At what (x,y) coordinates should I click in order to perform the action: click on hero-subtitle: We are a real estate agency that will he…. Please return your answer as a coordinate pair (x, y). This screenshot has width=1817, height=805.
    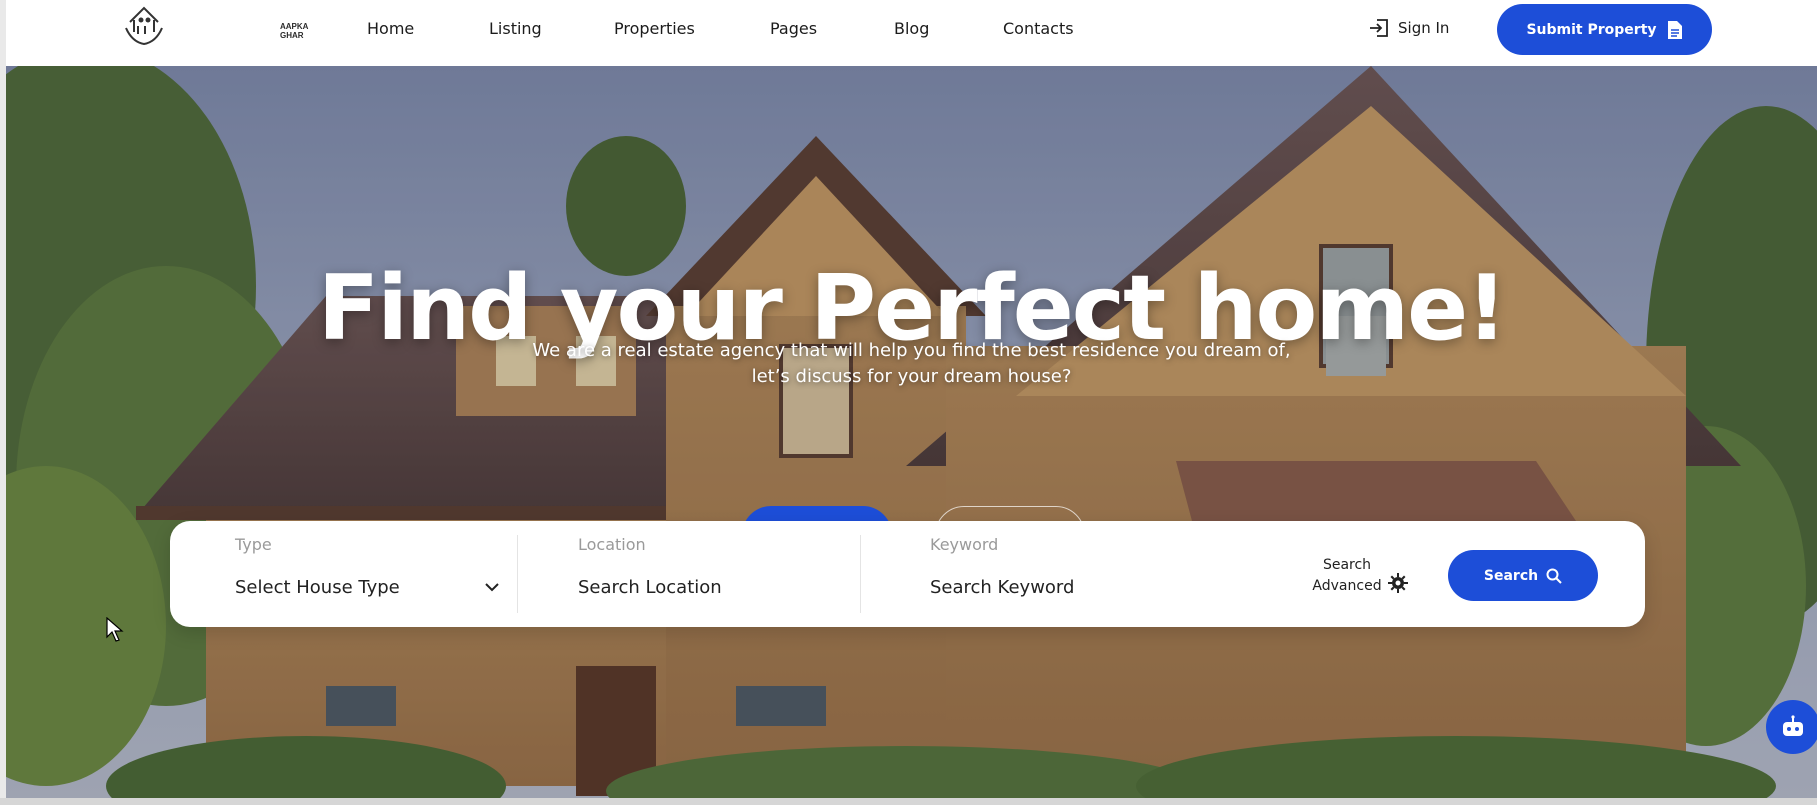
    Looking at the image, I should click on (911, 364).